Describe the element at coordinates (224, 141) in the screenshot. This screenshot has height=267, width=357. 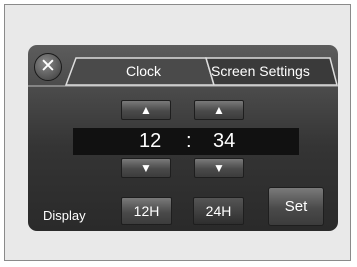
I see `minute-value: 34` at that location.